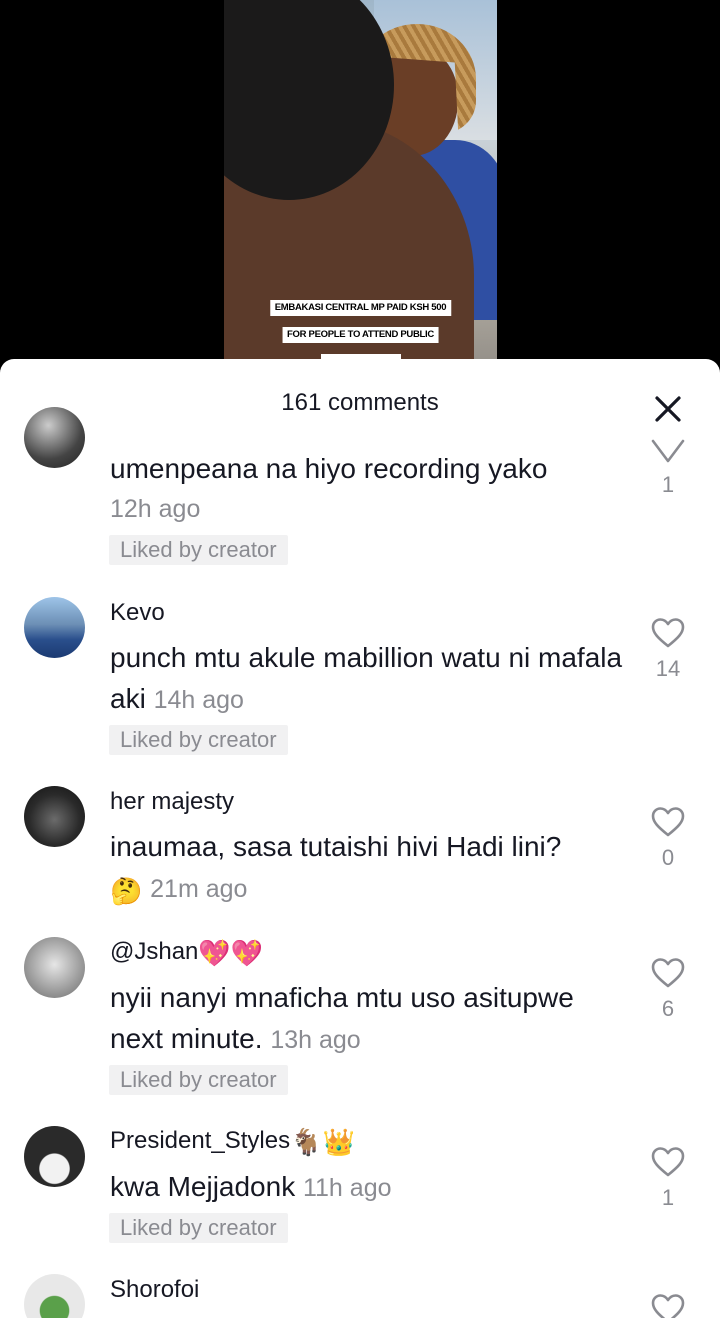 The width and height of the screenshot is (720, 1318). I want to click on like-count: 6, so click(668, 1008).